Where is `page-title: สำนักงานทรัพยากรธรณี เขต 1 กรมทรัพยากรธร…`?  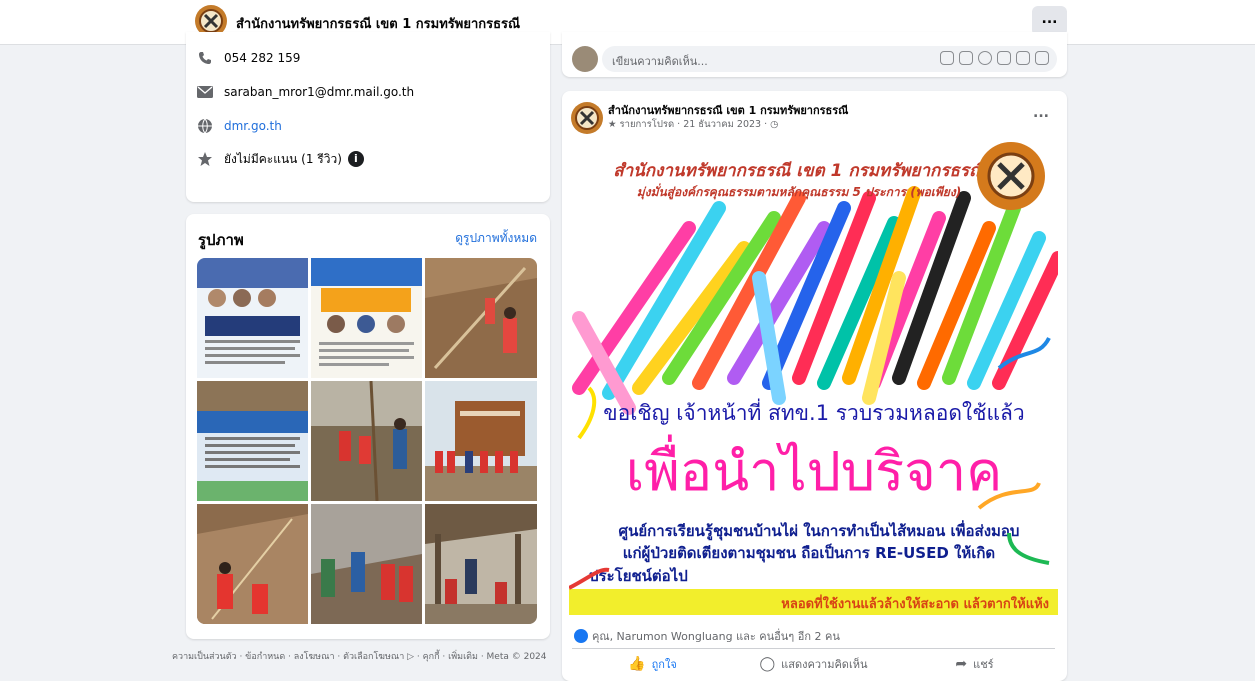
page-title: สำนักงานทรัพยากรธรณี เขต 1 กรมทรัพยากรธร… is located at coordinates (378, 23).